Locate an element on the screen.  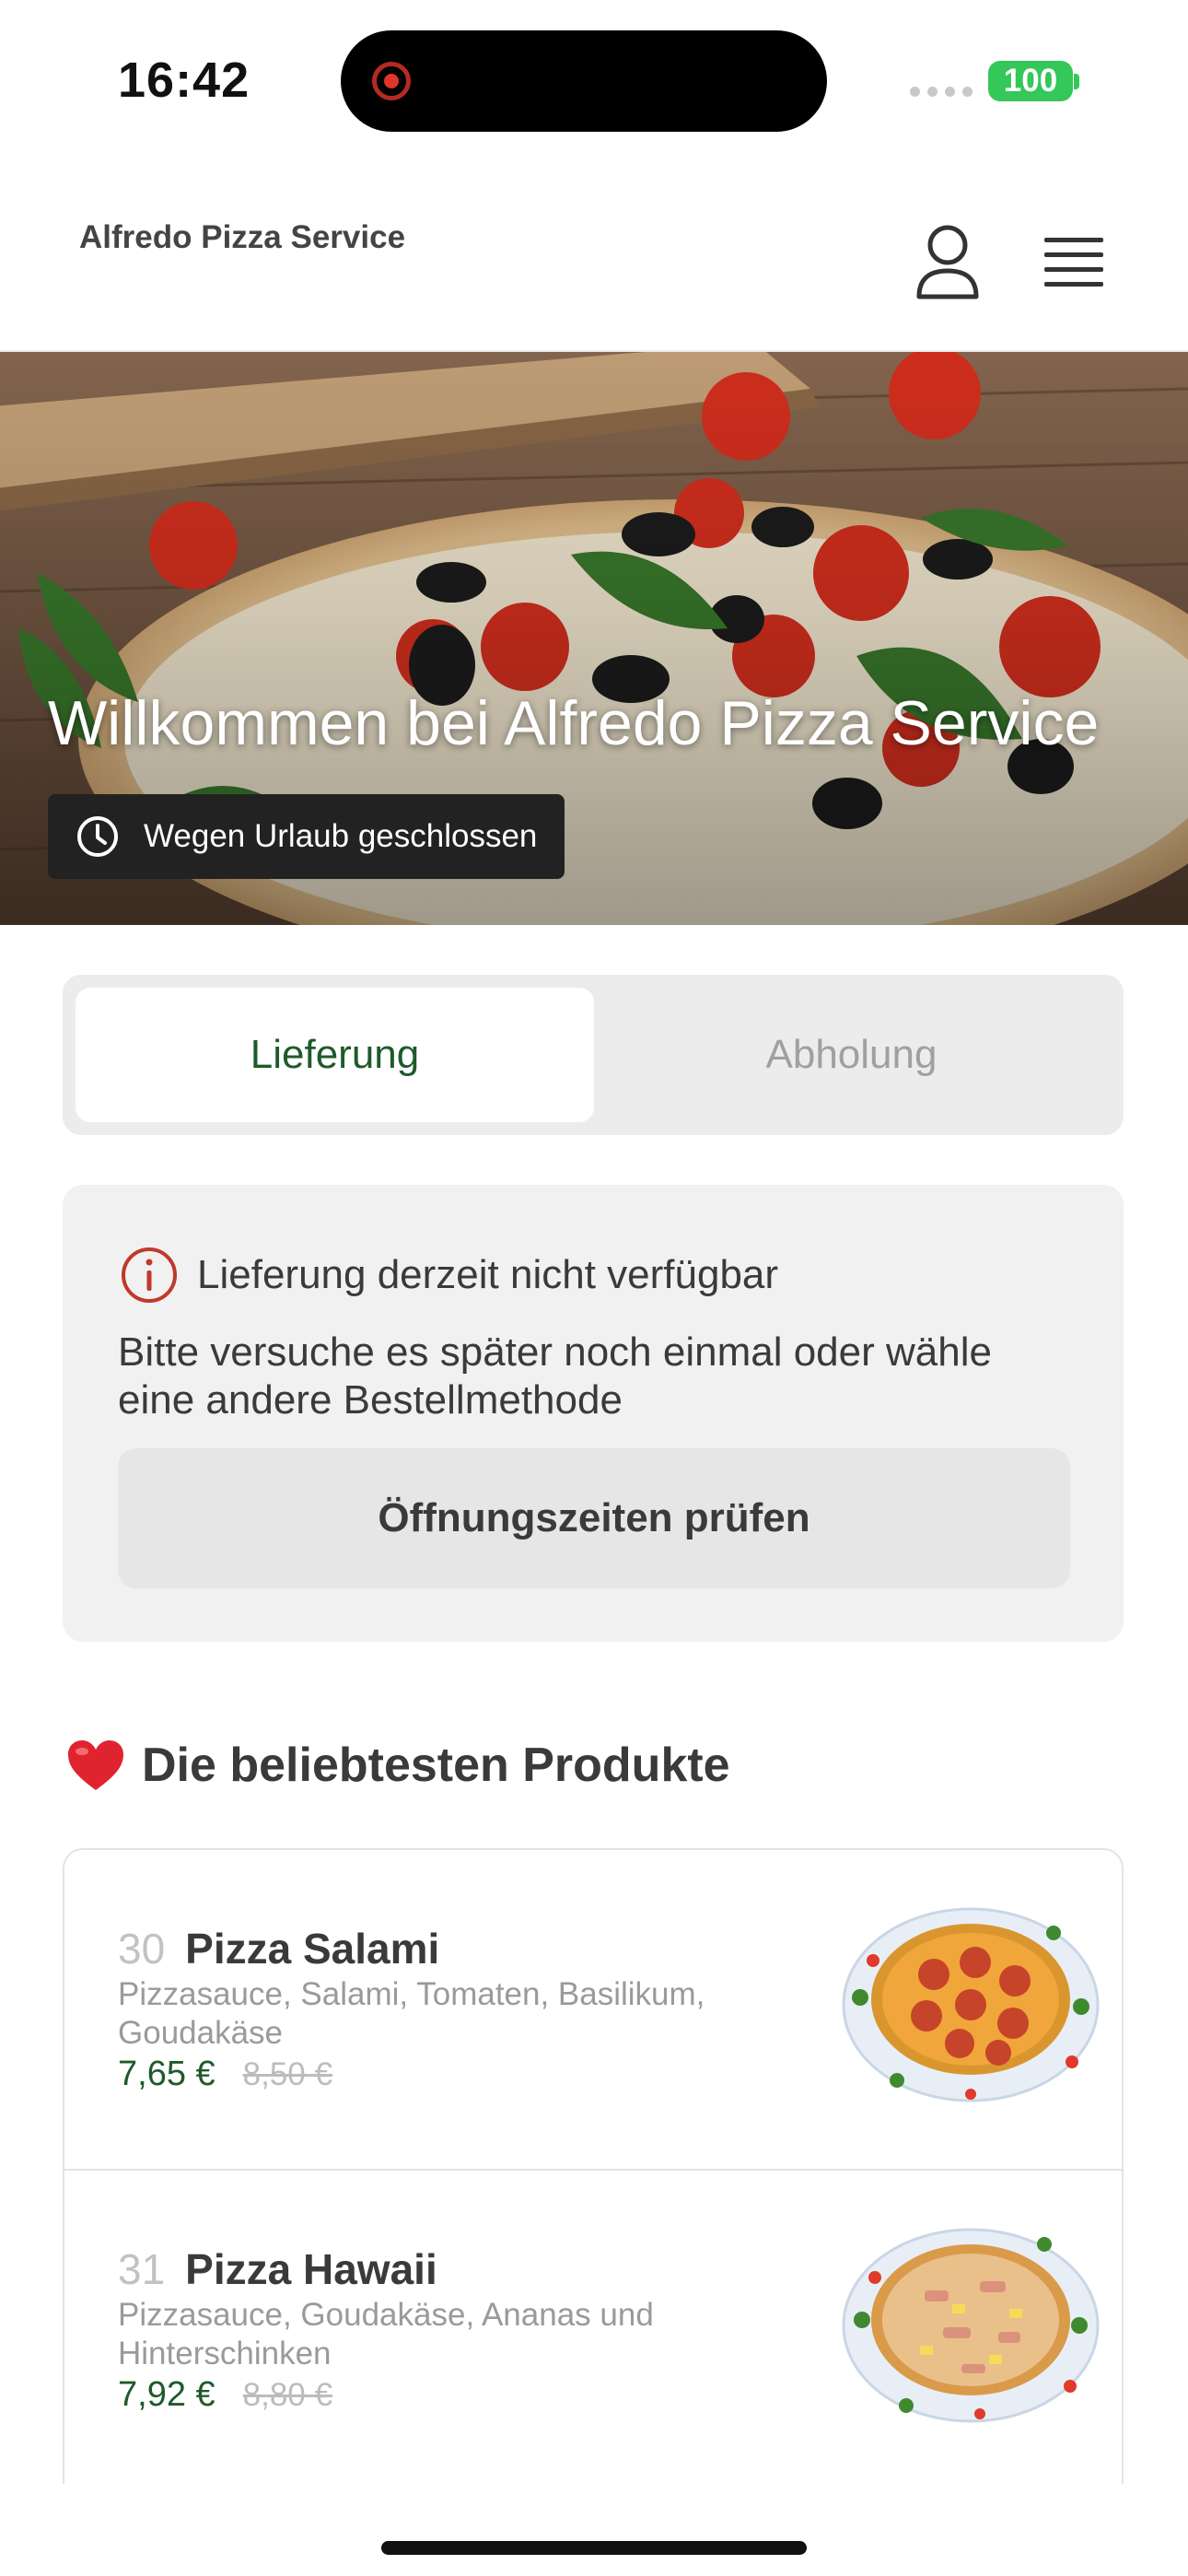
product-heading: 31 Pizza Hawaii is located at coordinates (277, 2269).